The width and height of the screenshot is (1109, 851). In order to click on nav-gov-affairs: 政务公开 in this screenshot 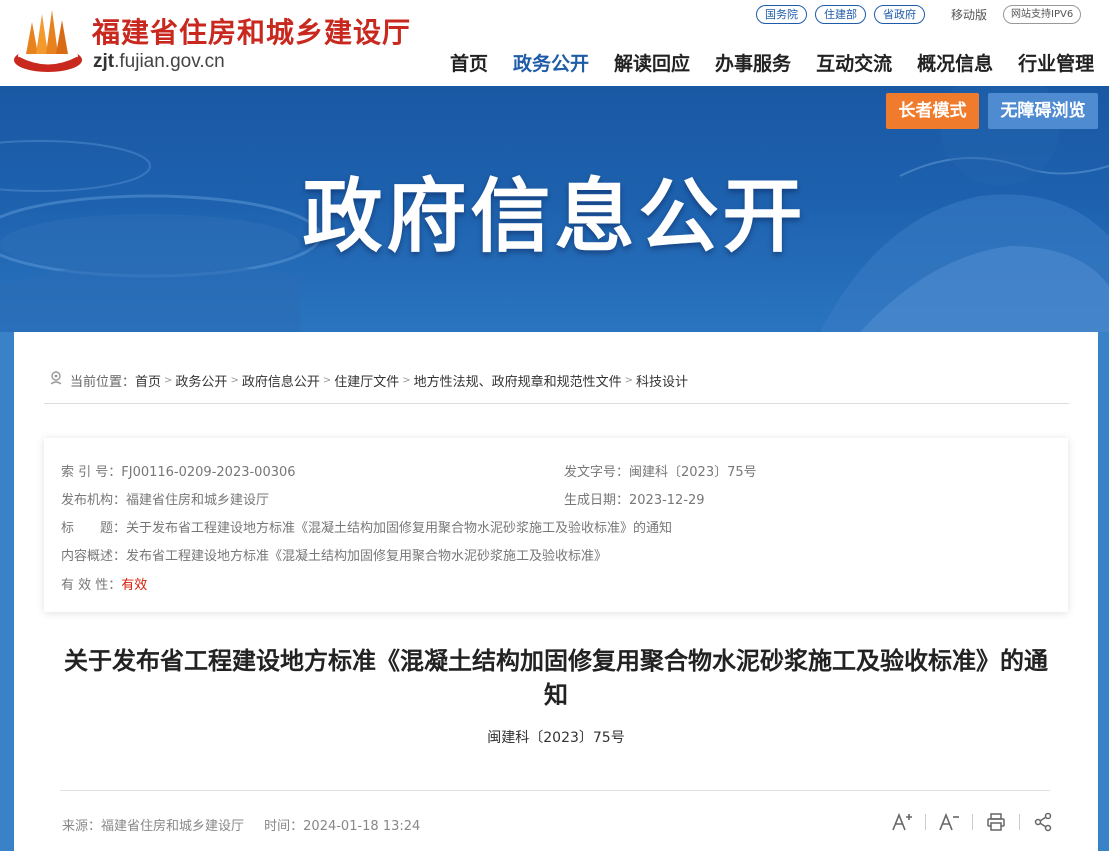, I will do `click(551, 62)`.